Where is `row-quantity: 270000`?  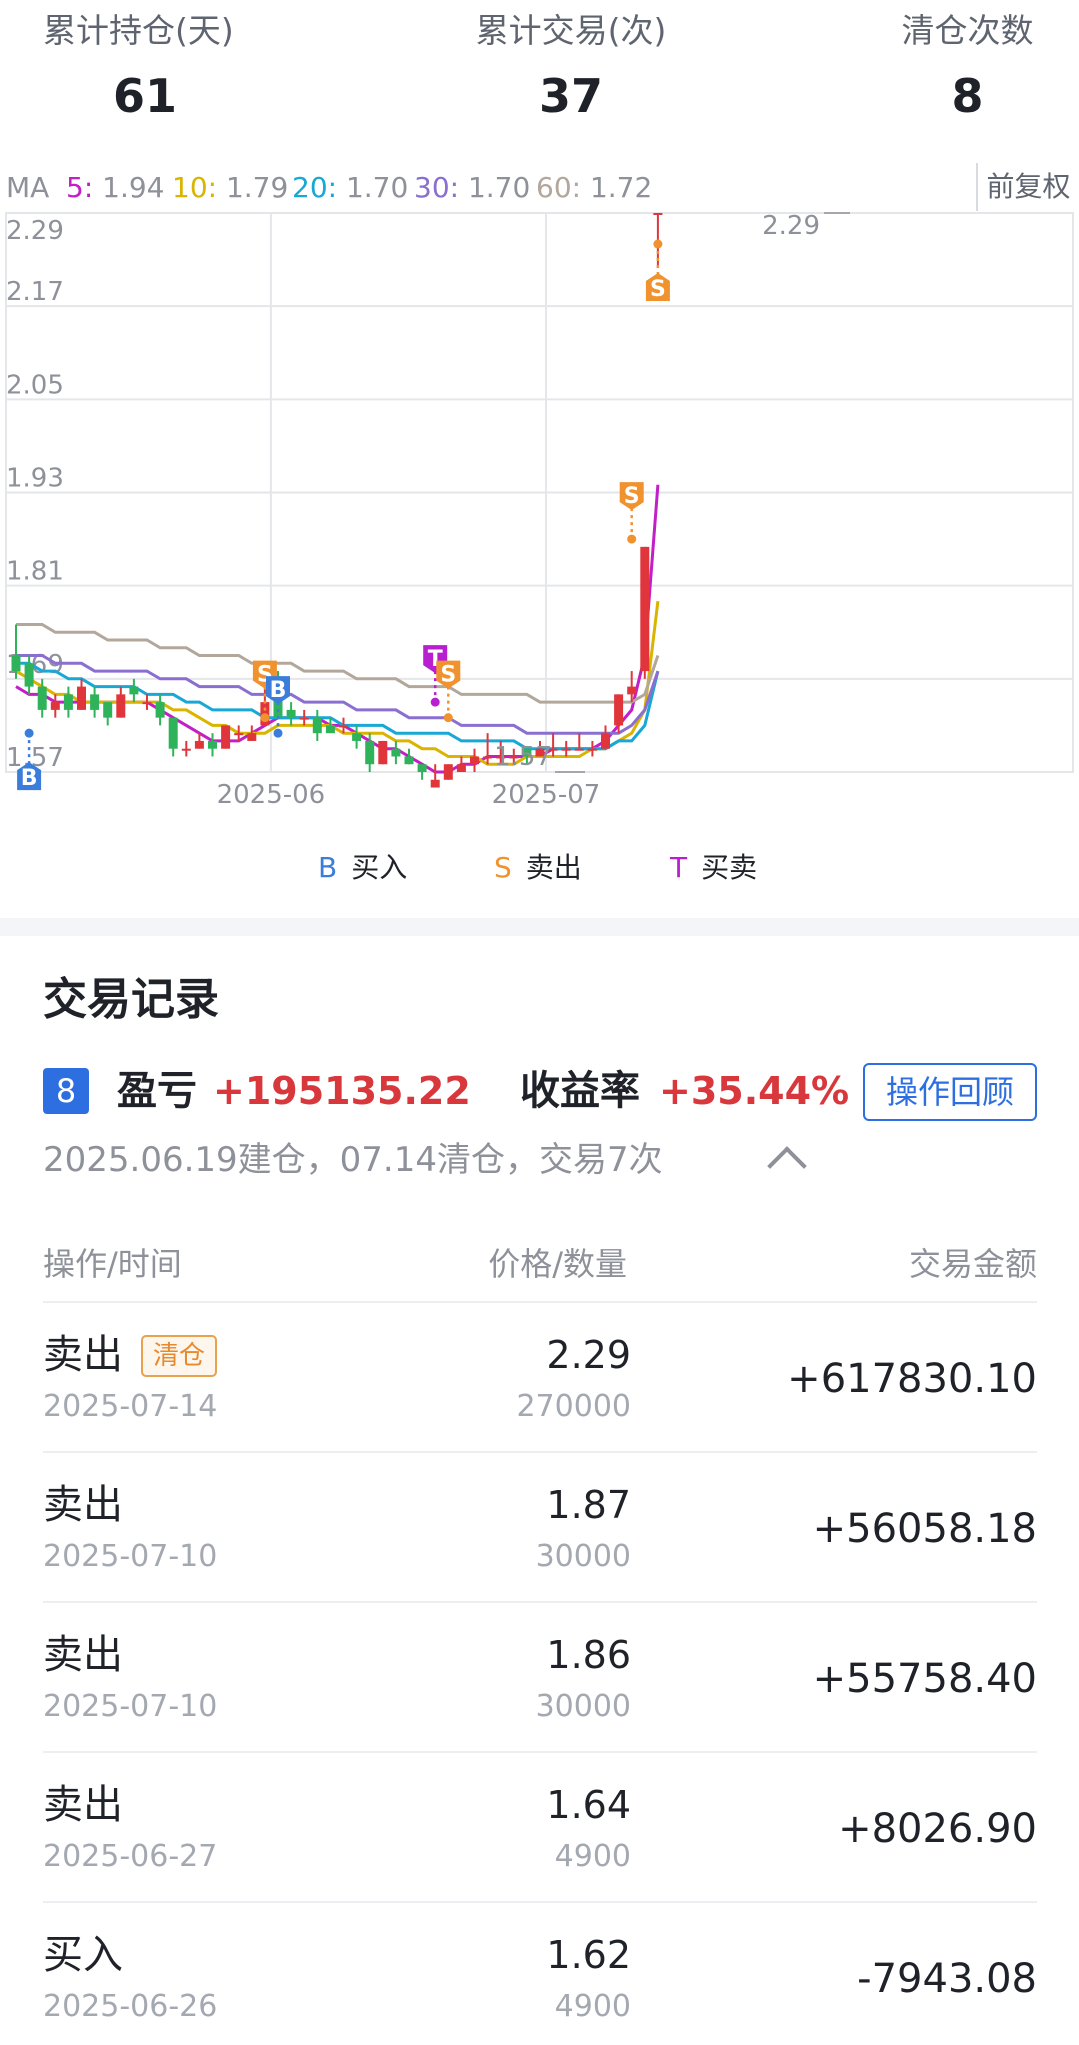 row-quantity: 270000 is located at coordinates (573, 1406).